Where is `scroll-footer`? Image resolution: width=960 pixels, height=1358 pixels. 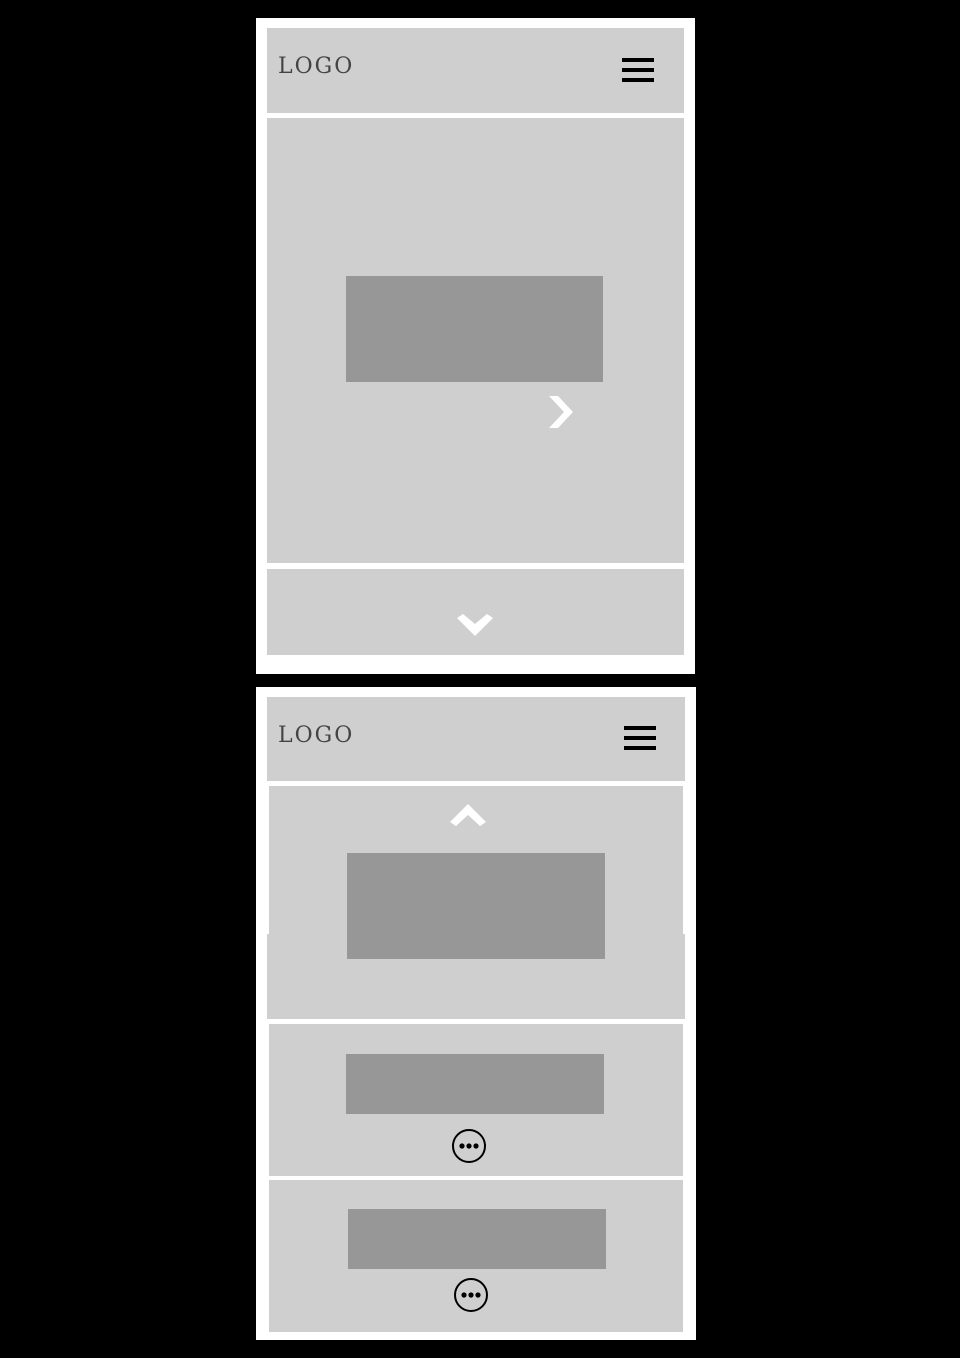
scroll-footer is located at coordinates (475, 612).